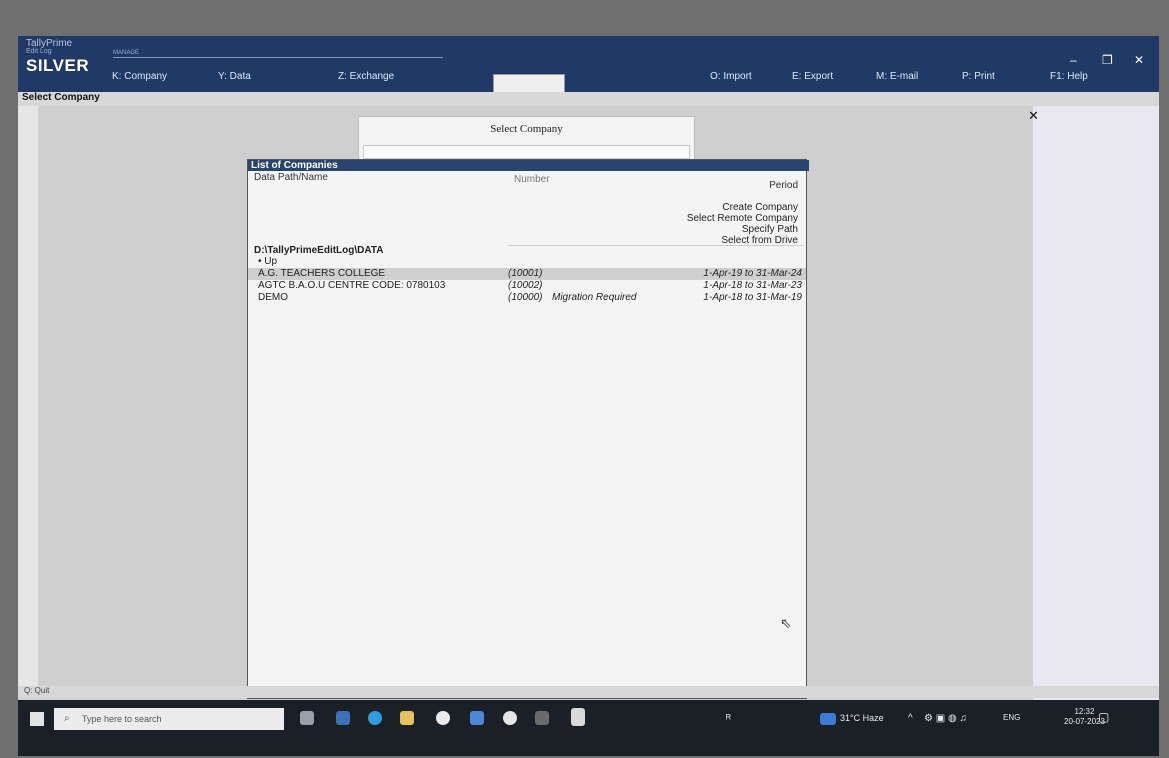 Image resolution: width=1169 pixels, height=758 pixels. Describe the element at coordinates (1096, 406) in the screenshot. I see `right-button-bar` at that location.